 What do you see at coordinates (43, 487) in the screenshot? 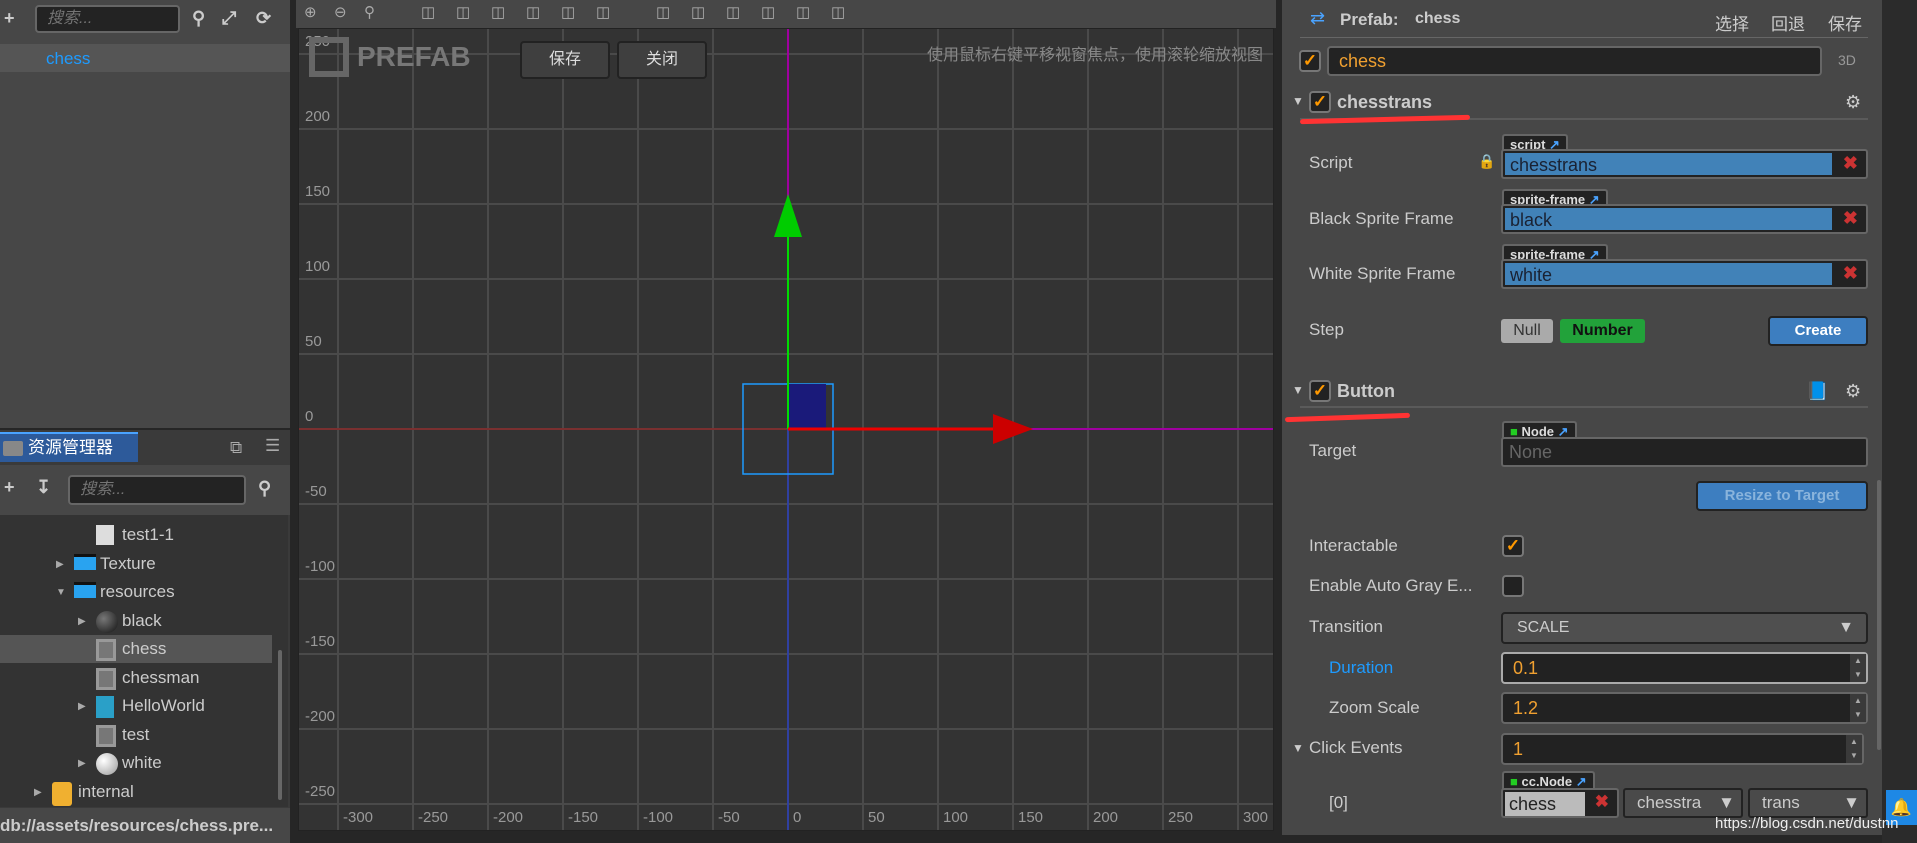
I see `sort-icon: ↧` at bounding box center [43, 487].